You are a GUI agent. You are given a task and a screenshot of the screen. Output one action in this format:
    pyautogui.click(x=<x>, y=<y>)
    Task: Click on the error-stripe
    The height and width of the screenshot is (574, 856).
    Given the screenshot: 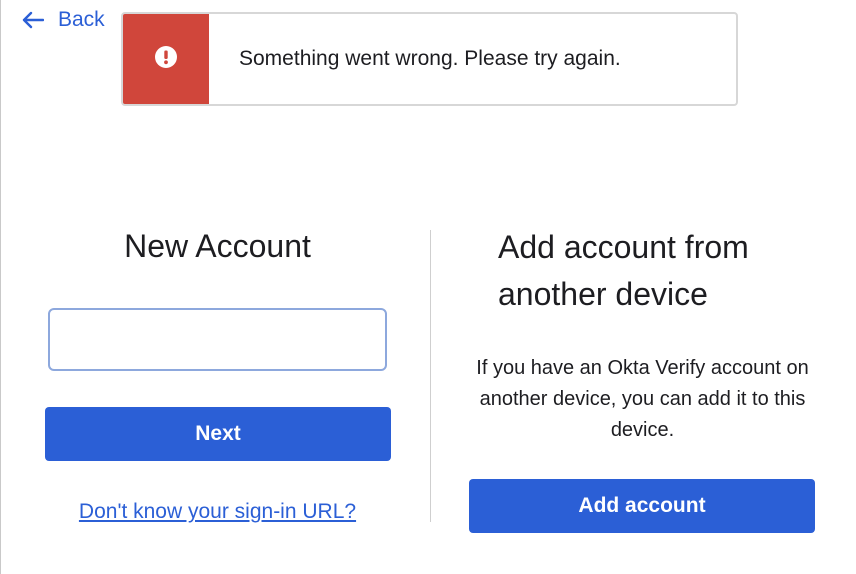 What is the action you would take?
    pyautogui.click(x=166, y=59)
    